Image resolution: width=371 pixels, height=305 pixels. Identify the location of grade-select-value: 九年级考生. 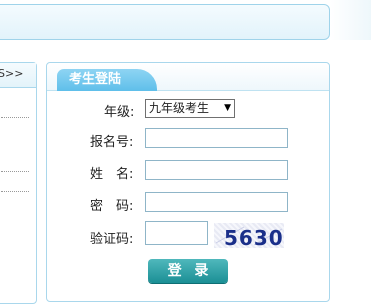
(179, 108).